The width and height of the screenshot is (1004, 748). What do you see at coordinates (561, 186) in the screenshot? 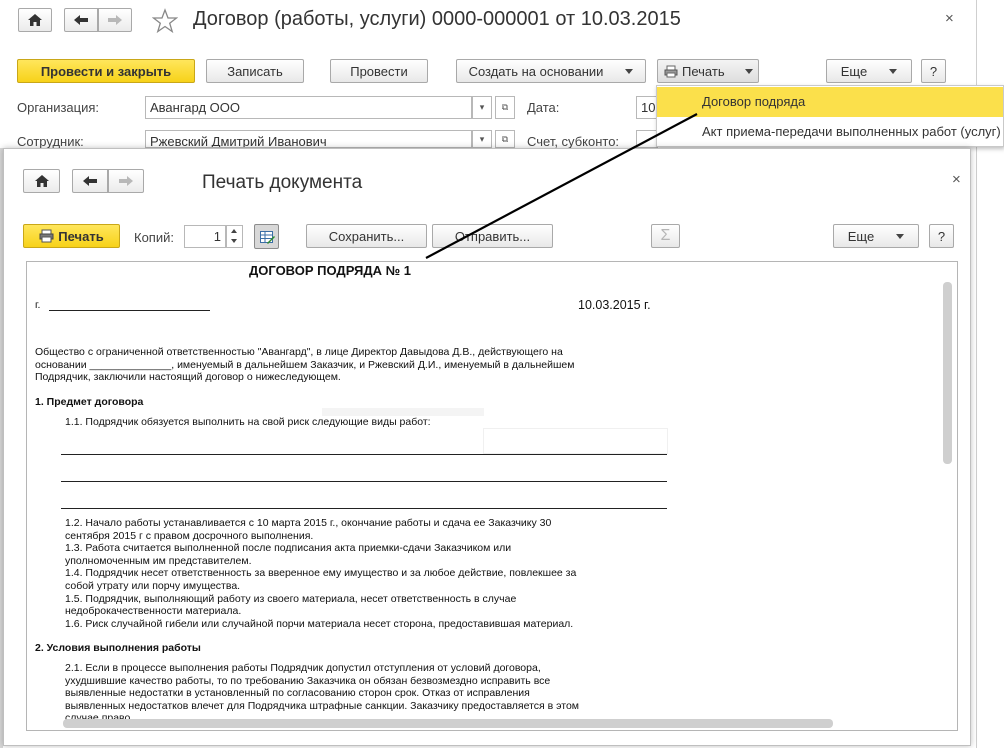
I see `callout-connector` at bounding box center [561, 186].